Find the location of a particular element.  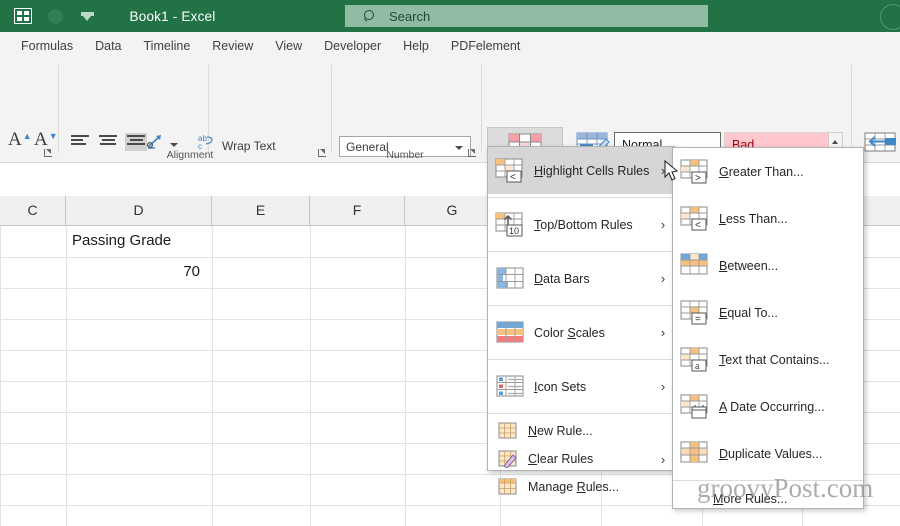

alignment-dialog-launcher is located at coordinates (322, 154).